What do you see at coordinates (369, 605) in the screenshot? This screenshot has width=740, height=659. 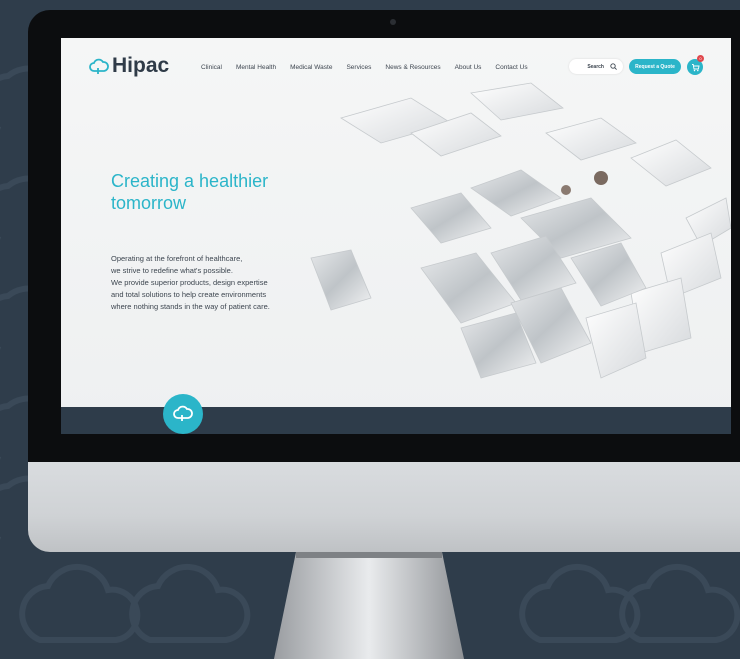 I see `monitor-stand` at bounding box center [369, 605].